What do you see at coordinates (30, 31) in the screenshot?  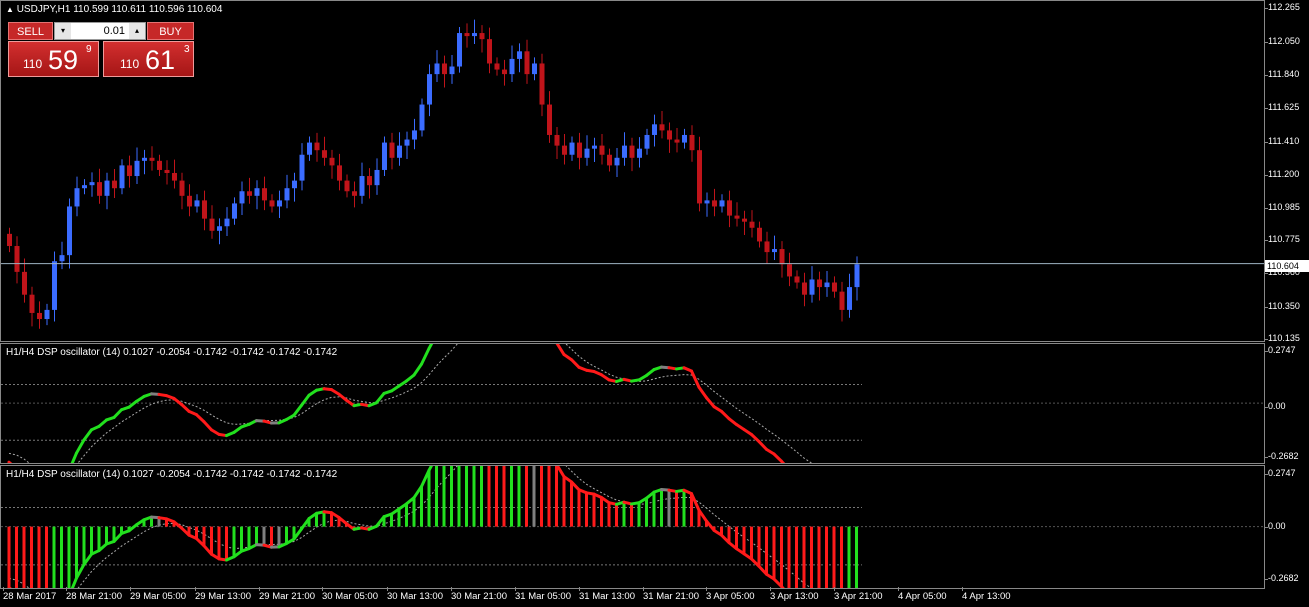 I see `sell-button: SELL` at bounding box center [30, 31].